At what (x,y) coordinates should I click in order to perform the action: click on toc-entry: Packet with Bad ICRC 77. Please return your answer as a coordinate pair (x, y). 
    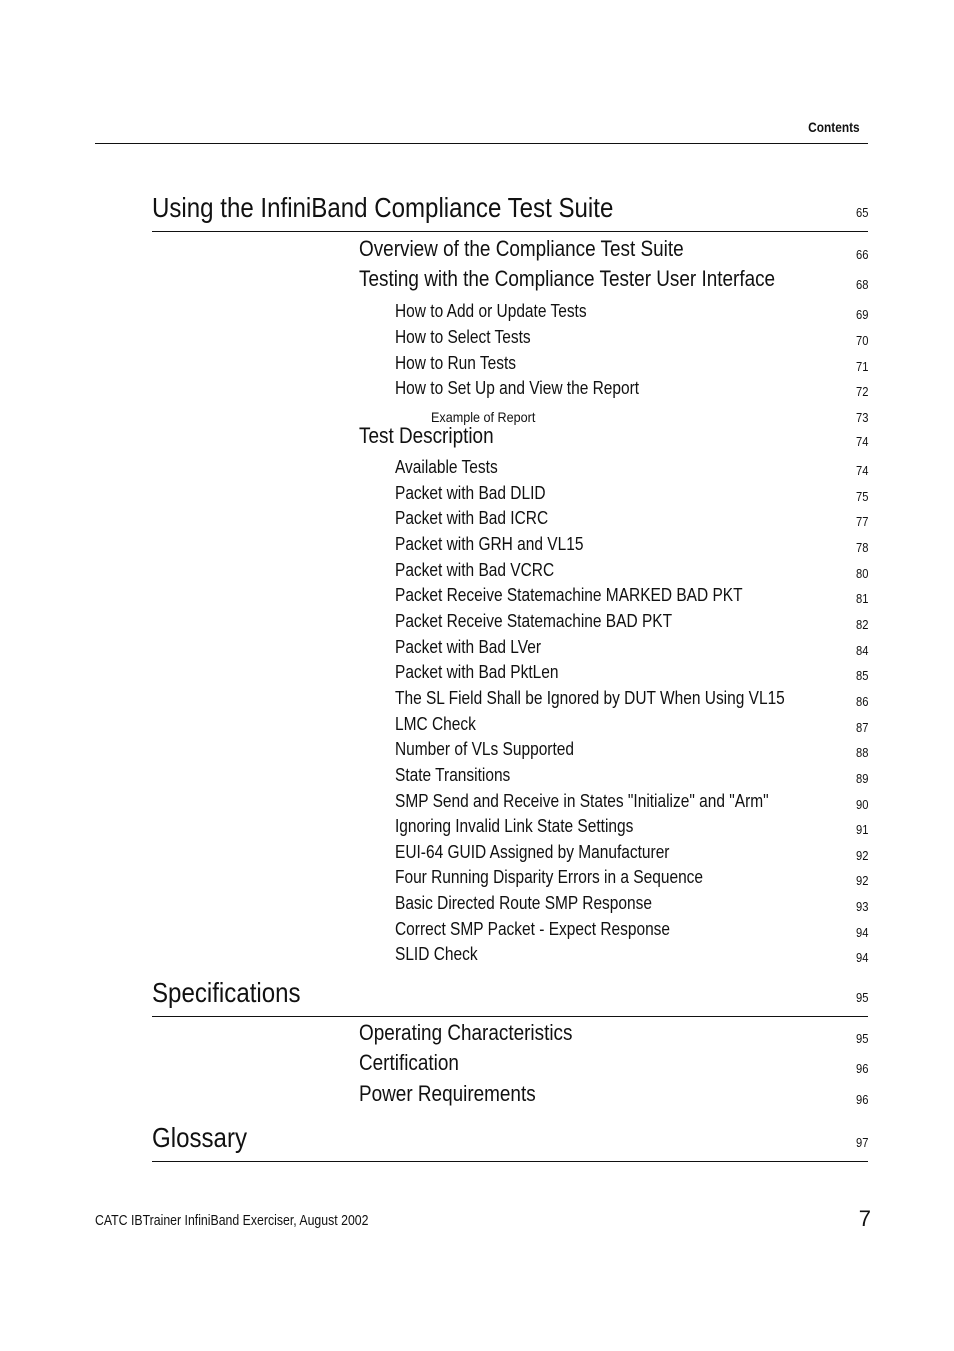
    Looking at the image, I should click on (631, 519).